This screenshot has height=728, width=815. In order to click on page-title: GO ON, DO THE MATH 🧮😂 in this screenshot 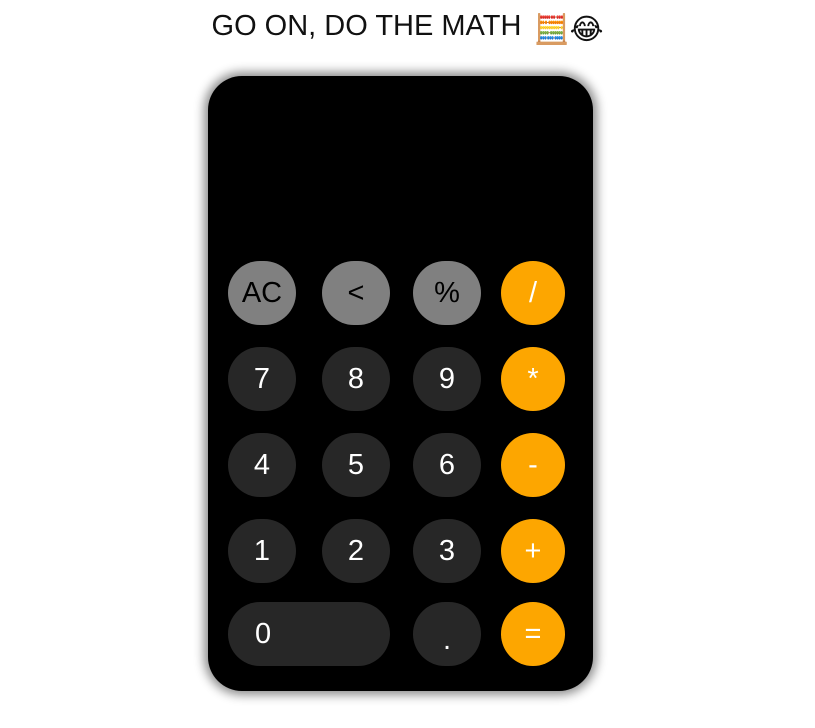, I will do `click(407, 28)`.